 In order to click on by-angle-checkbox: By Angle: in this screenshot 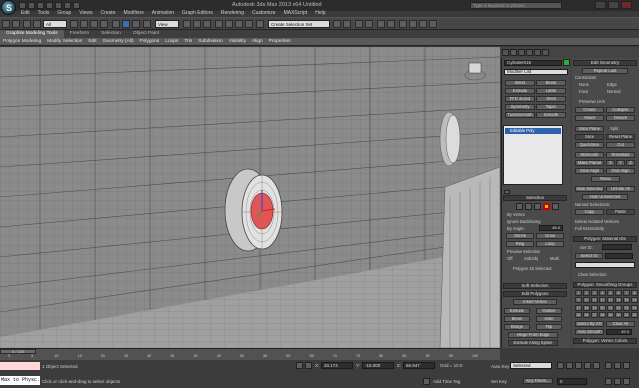, I will do `click(516, 228)`.